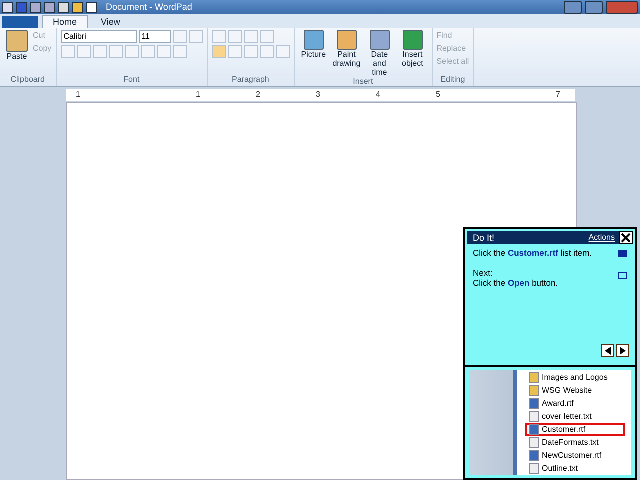 This screenshot has width=640, height=480. Describe the element at coordinates (483, 273) in the screenshot. I see `next-label: Next:` at that location.